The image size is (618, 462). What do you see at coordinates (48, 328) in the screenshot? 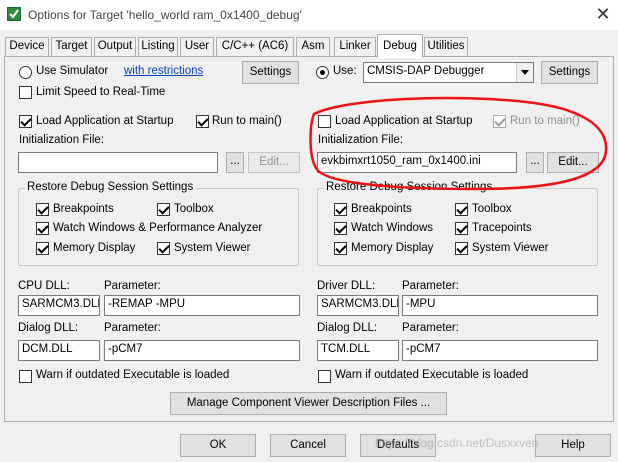
I see `left-dialog-dll-label: Dialog DLL:` at bounding box center [48, 328].